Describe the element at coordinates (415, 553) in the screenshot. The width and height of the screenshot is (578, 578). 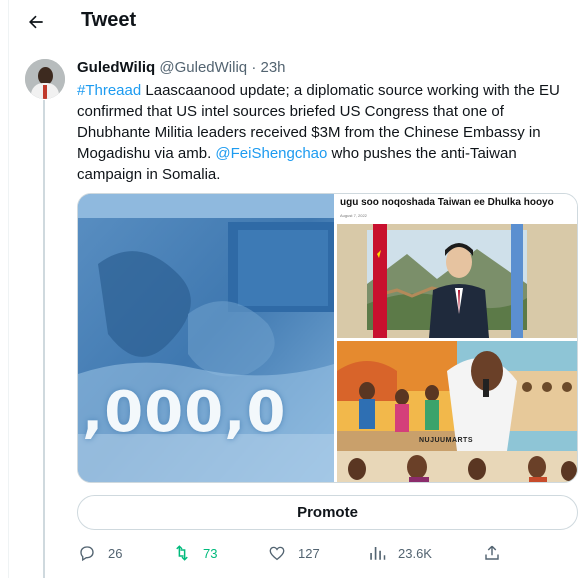
I see `view-count: 23.6K` at that location.